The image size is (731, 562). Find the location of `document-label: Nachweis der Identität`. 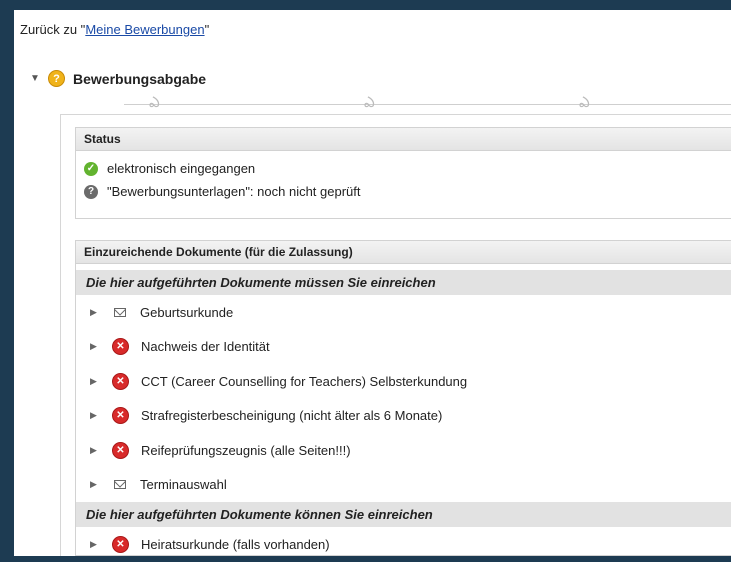

document-label: Nachweis der Identität is located at coordinates (205, 347).